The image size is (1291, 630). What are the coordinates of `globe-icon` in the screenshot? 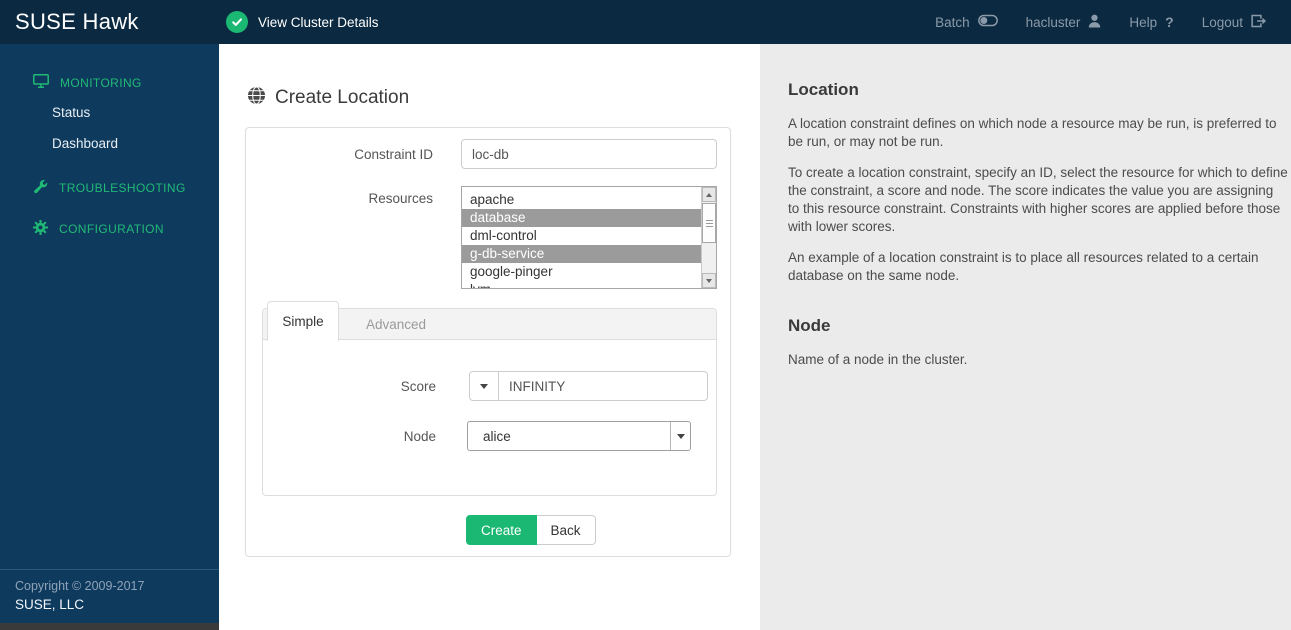 It's located at (256, 98).